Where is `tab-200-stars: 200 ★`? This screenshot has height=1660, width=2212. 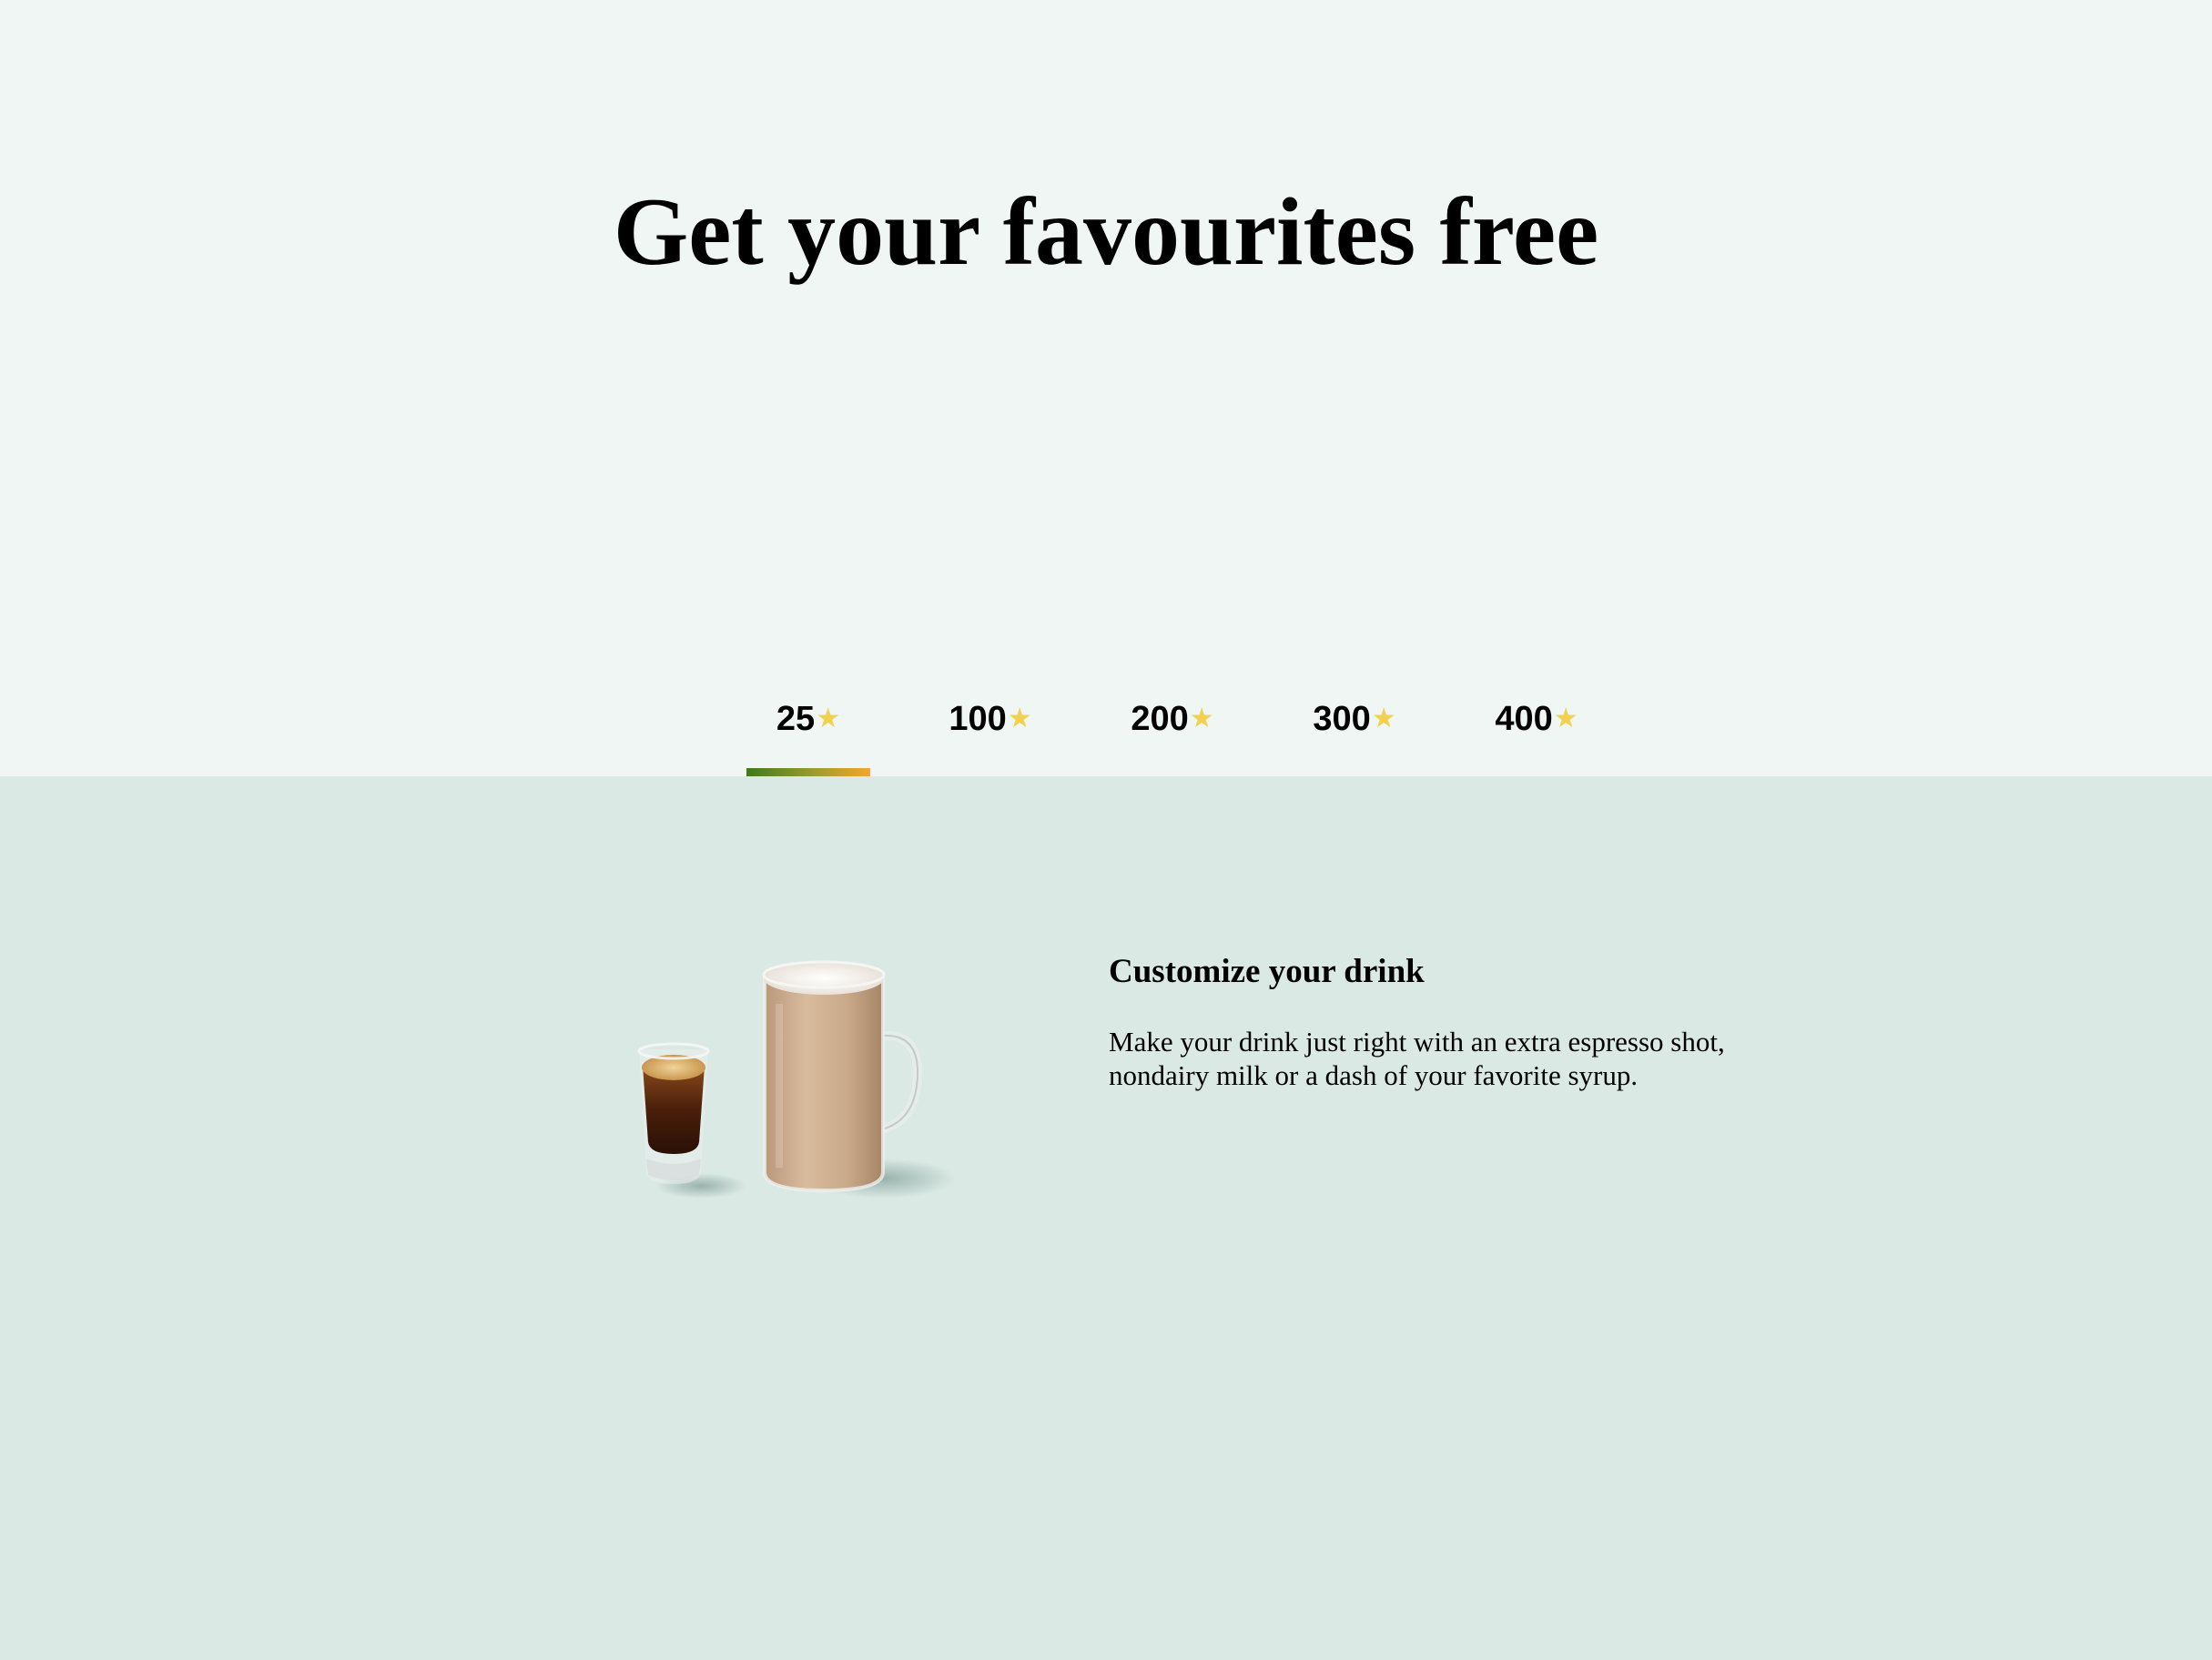
tab-200-stars: 200 ★ is located at coordinates (1172, 734).